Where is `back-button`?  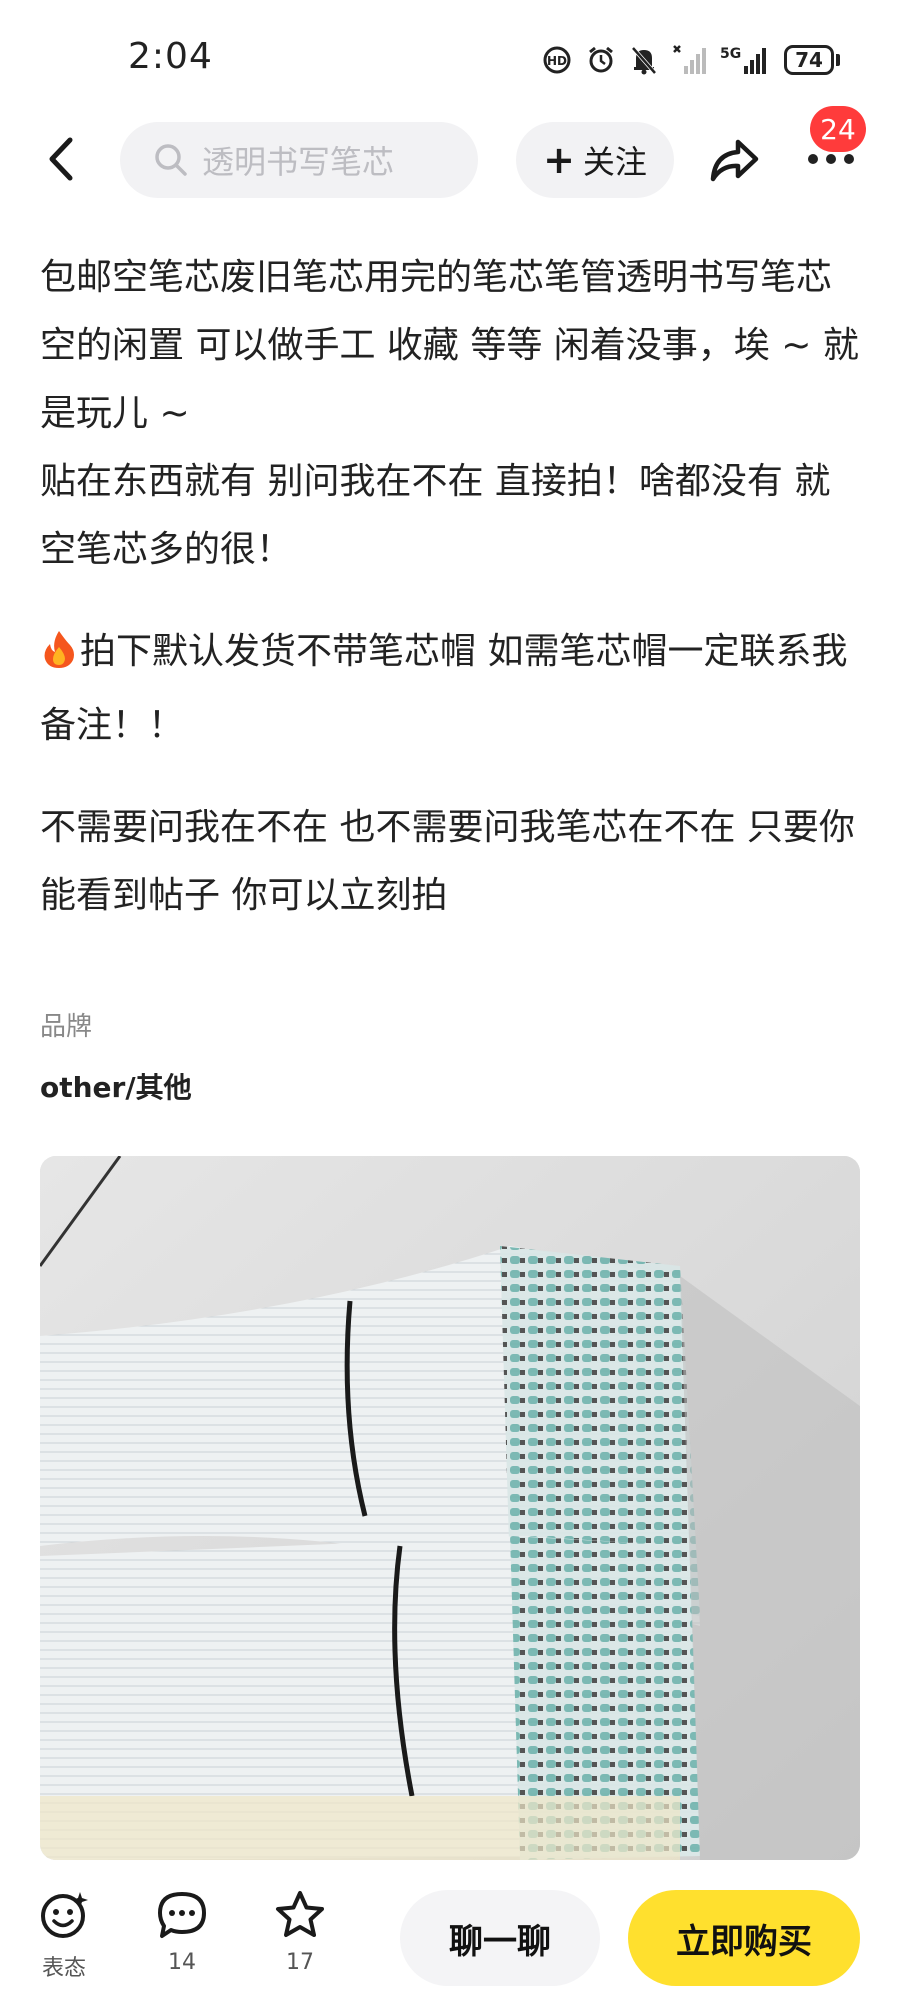 back-button is located at coordinates (63, 159).